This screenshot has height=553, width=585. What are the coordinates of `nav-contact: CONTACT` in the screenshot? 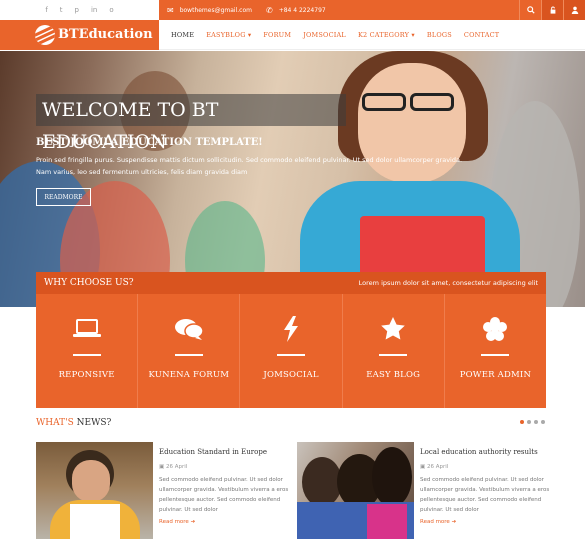 It's located at (481, 35).